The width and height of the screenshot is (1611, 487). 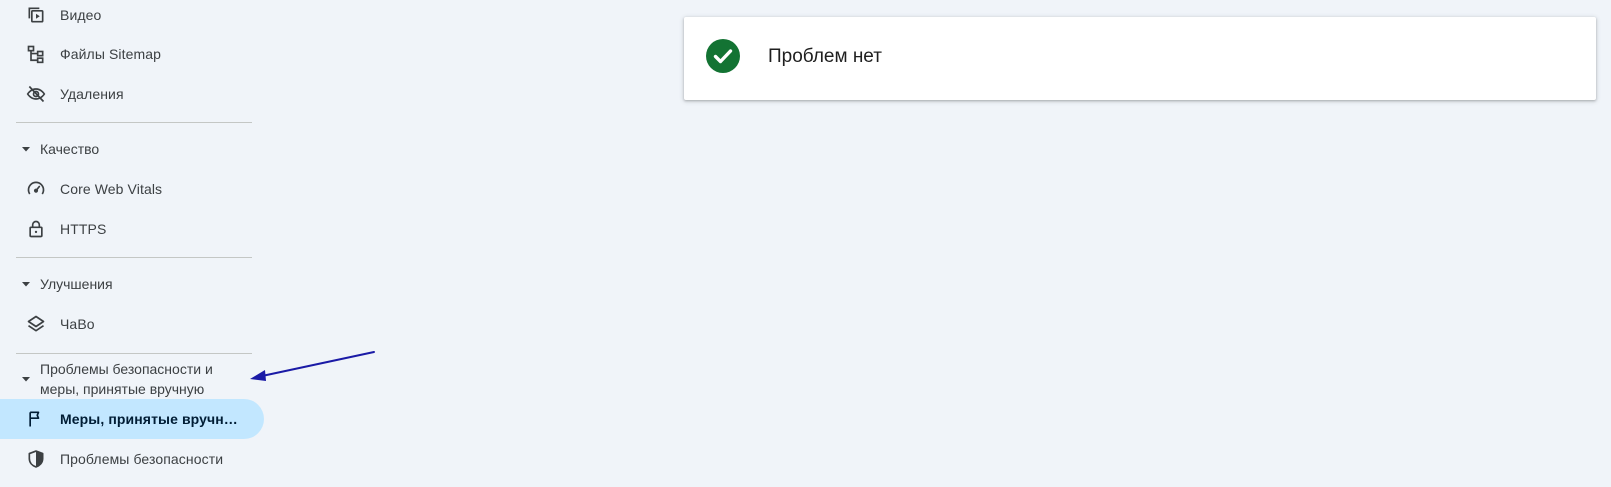 I want to click on sidebar-item-label: Удаления, so click(x=92, y=94).